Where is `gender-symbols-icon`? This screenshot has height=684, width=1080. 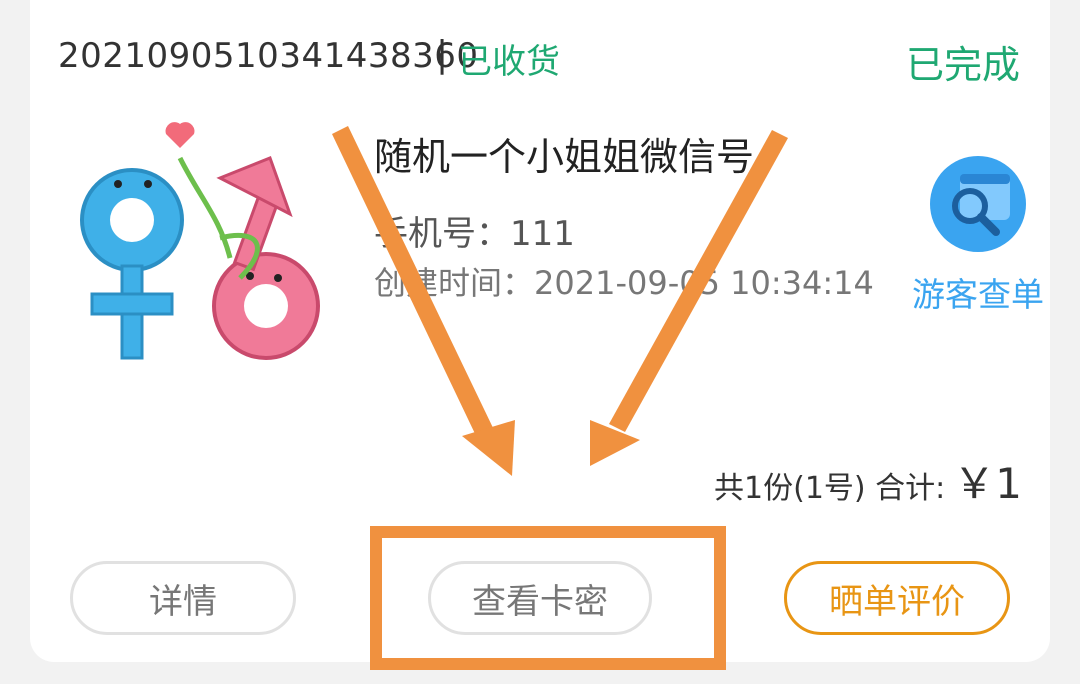 gender-symbols-icon is located at coordinates (200, 241).